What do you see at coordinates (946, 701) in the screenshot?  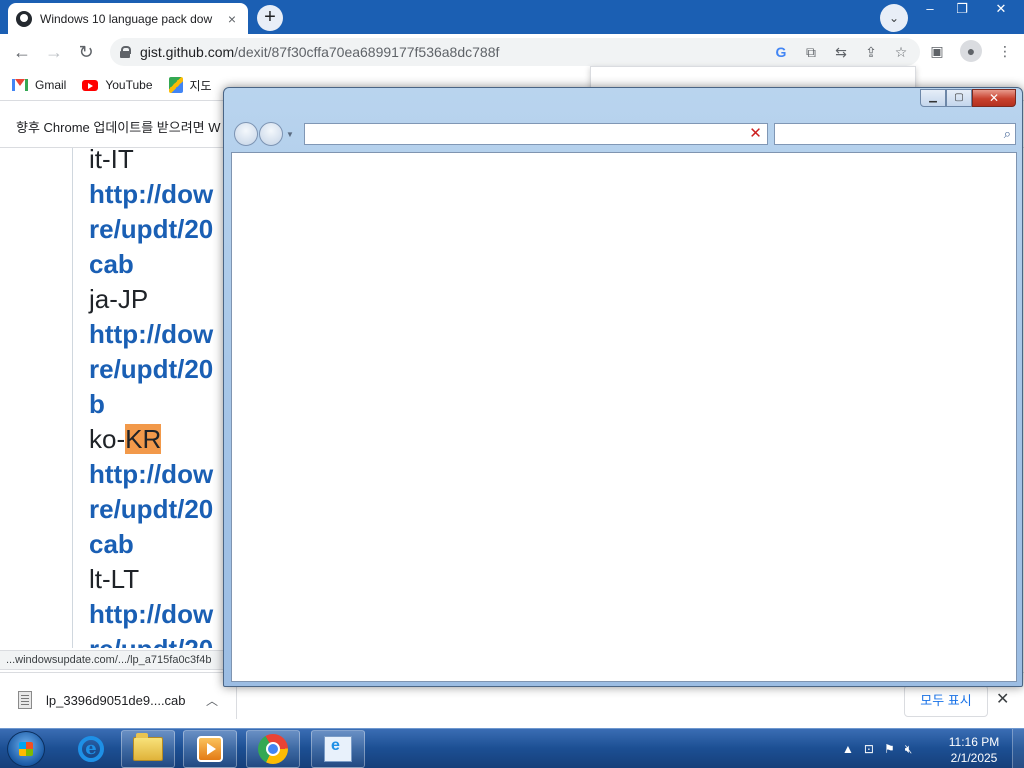 I see `show-all-button: 모두 표시` at bounding box center [946, 701].